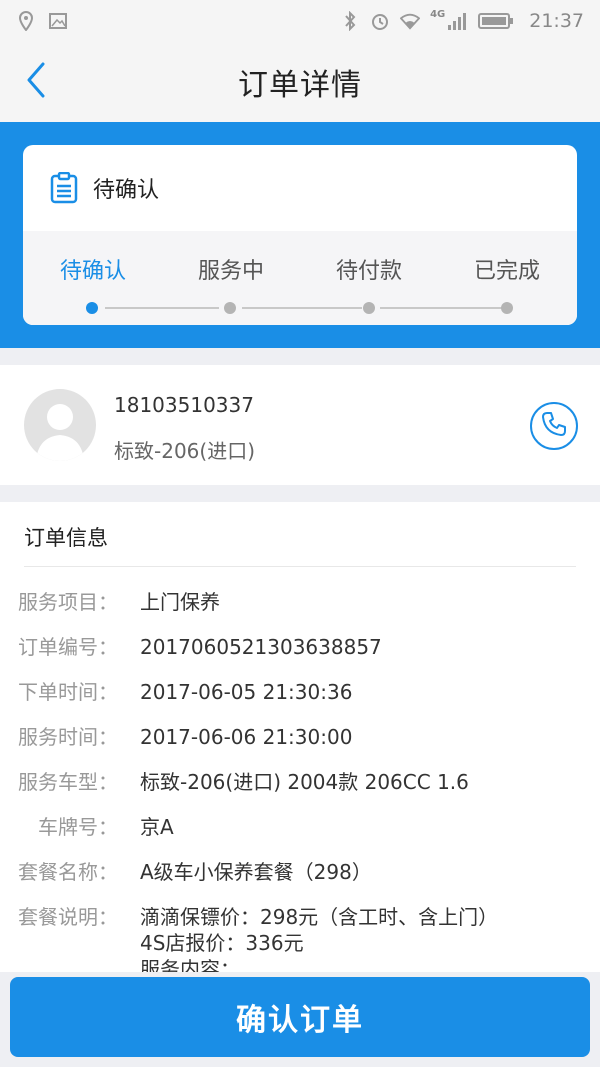 The height and width of the screenshot is (1067, 600). Describe the element at coordinates (59, 827) in the screenshot. I see `info-label: 车牌号` at that location.